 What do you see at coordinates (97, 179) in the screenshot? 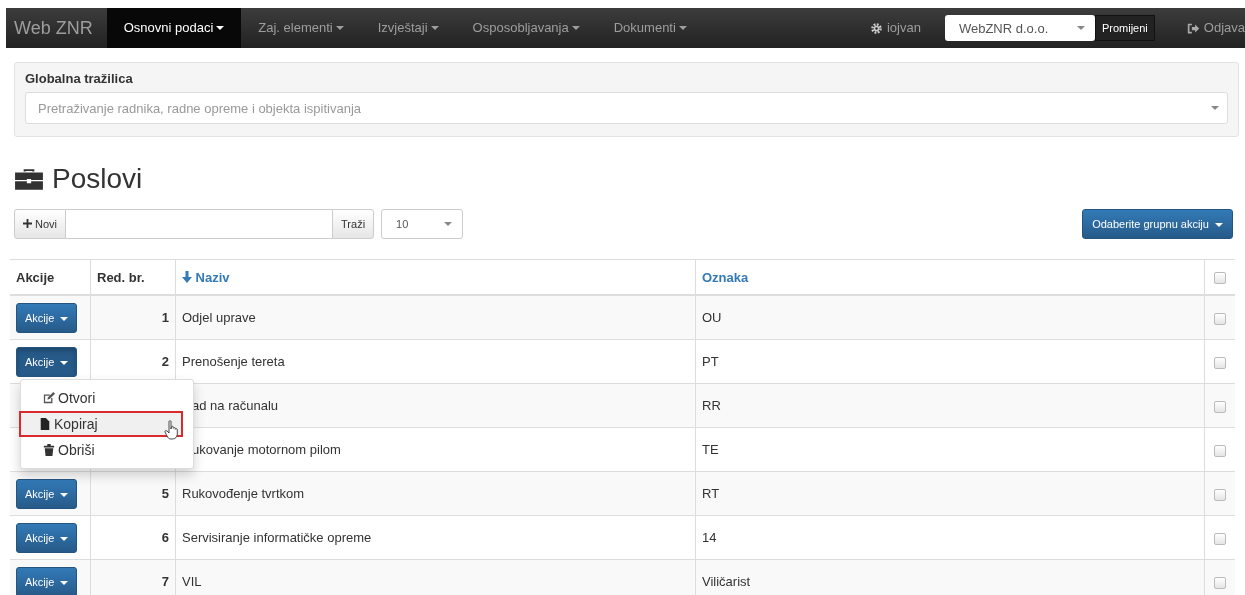
I see `page-title: Poslovi` at bounding box center [97, 179].